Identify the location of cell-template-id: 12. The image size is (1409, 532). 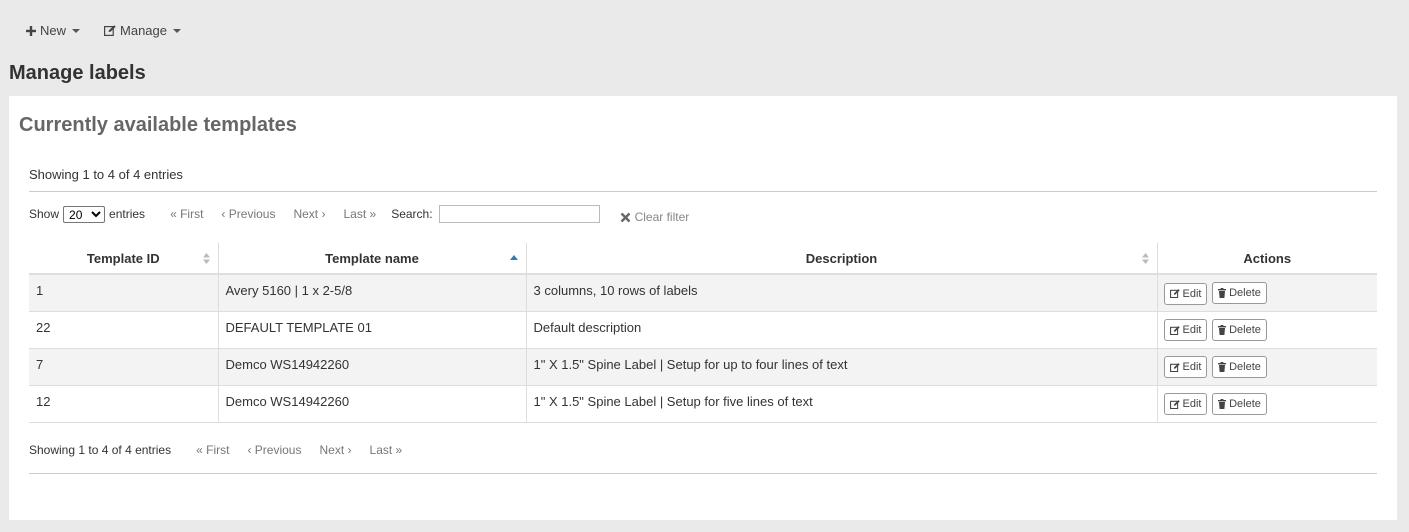
(123, 404).